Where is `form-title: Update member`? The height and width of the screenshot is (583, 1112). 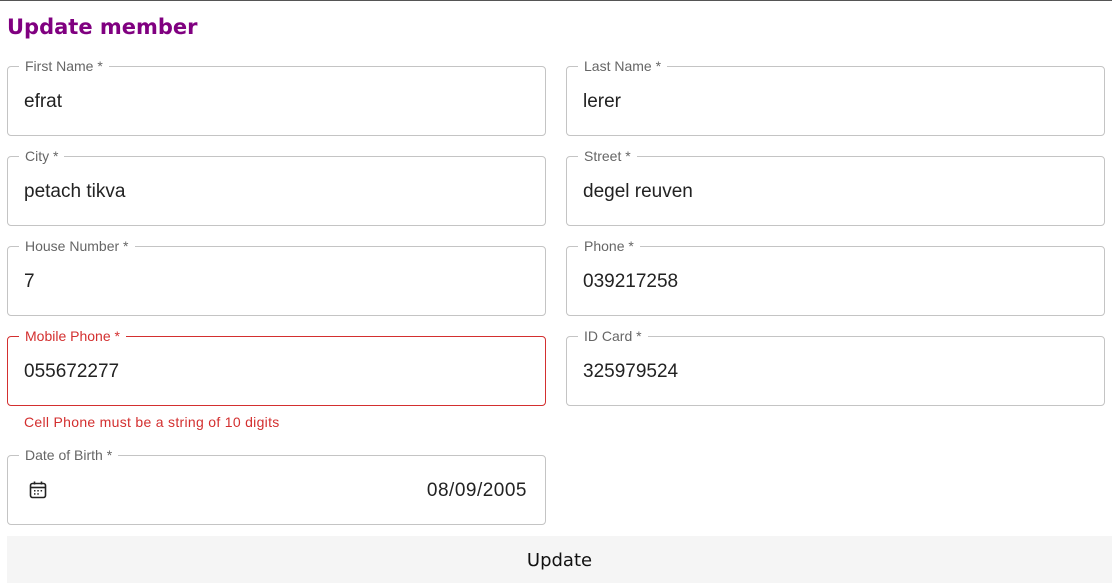 form-title: Update member is located at coordinates (102, 27).